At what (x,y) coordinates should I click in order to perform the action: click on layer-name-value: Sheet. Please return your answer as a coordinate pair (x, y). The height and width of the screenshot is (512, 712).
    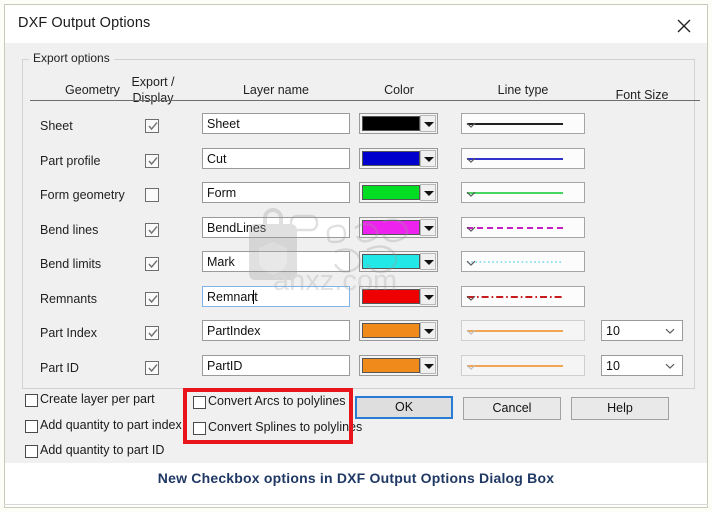
    Looking at the image, I should click on (223, 124).